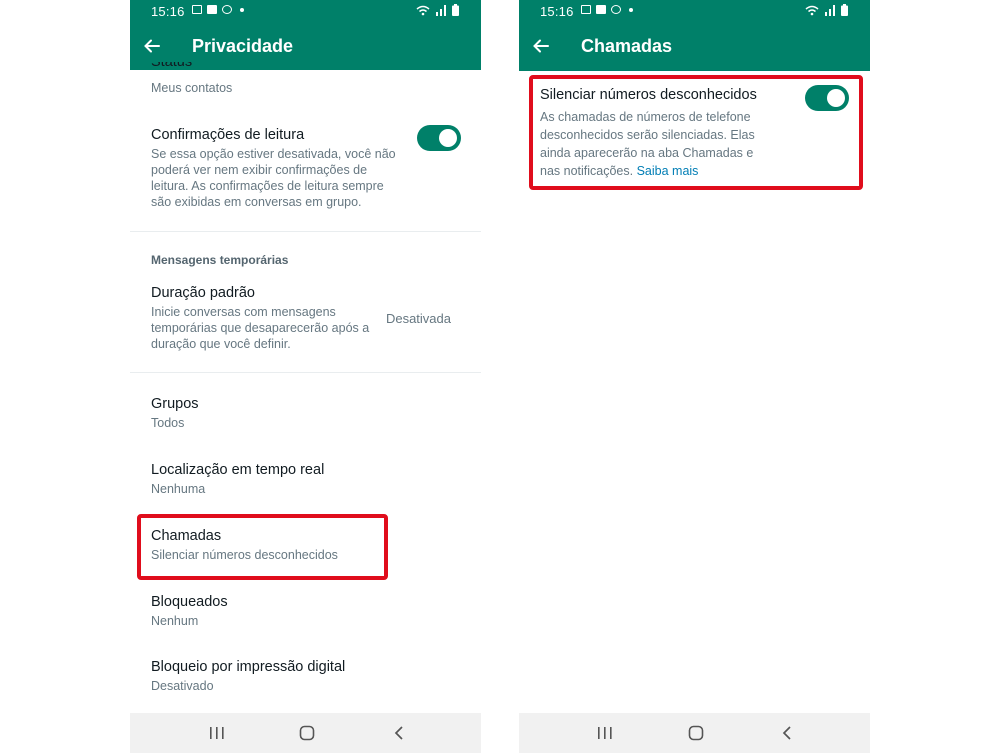  I want to click on default-duration-value: Desativada, so click(418, 318).